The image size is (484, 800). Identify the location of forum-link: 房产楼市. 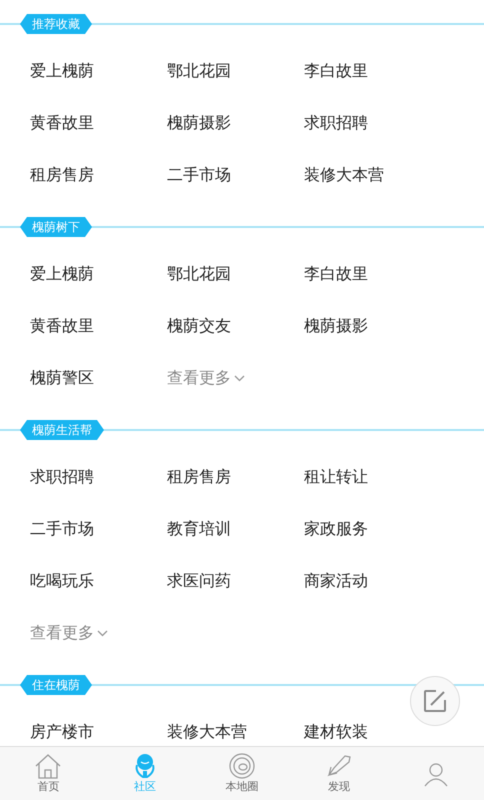
(62, 732).